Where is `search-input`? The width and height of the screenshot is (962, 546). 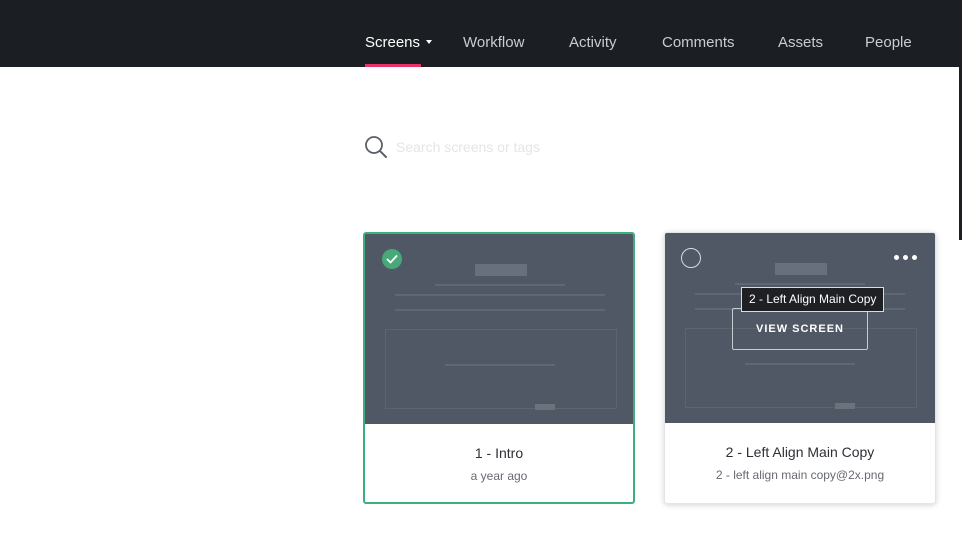
search-input is located at coordinates (546, 147).